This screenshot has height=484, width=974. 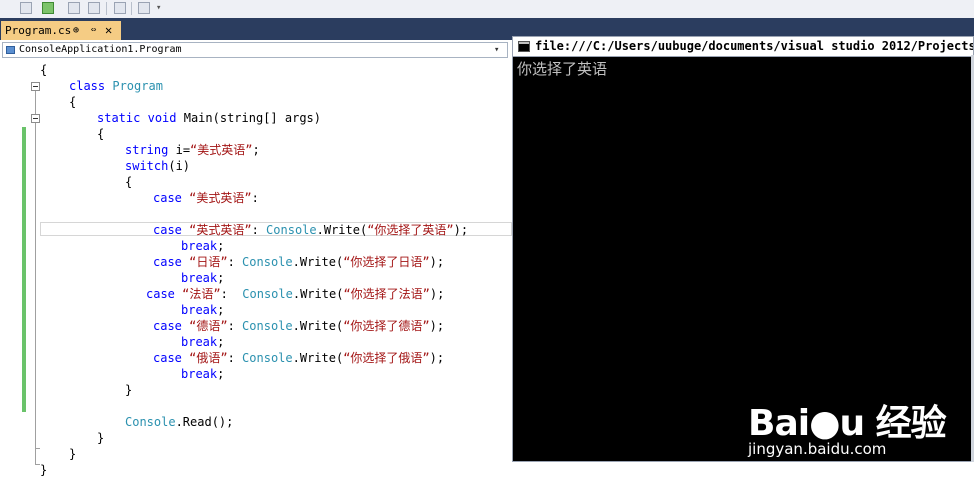 I want to click on code-line-21: }, so click(x=128, y=390).